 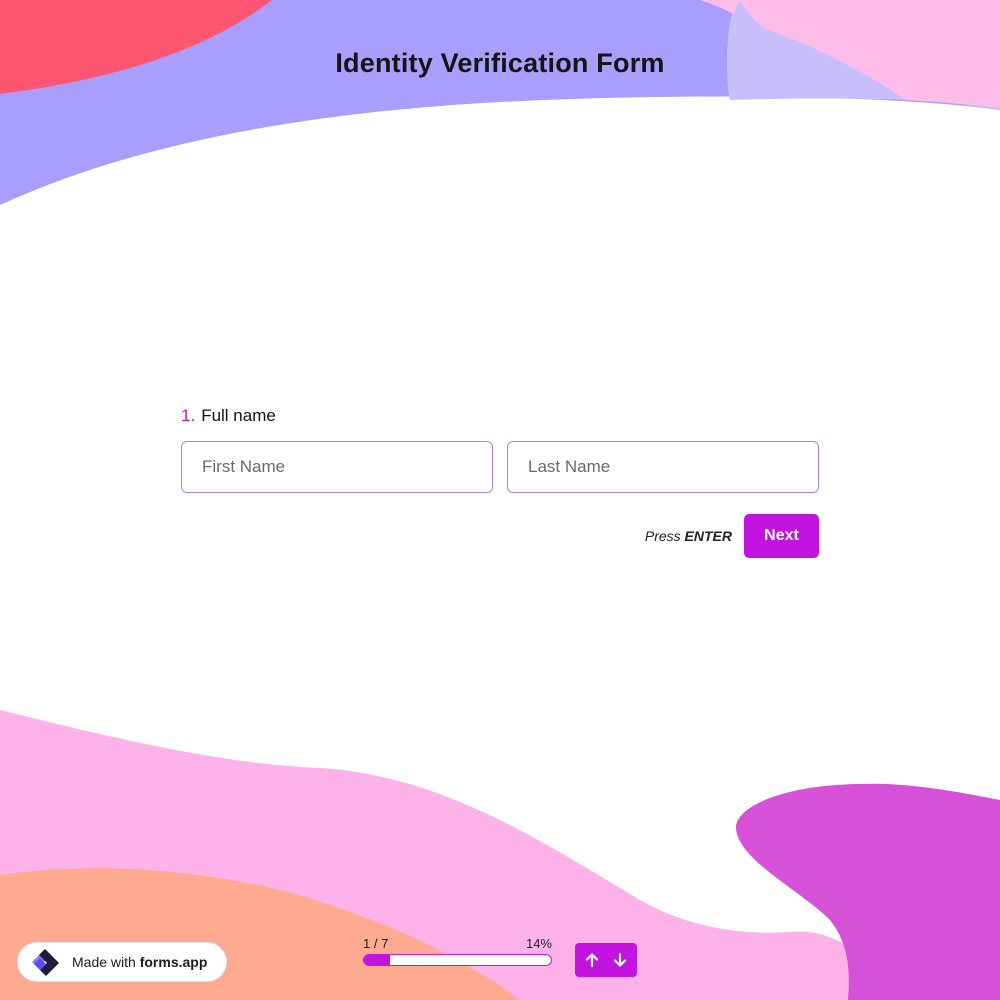 I want to click on name-fields-row, so click(x=500, y=467).